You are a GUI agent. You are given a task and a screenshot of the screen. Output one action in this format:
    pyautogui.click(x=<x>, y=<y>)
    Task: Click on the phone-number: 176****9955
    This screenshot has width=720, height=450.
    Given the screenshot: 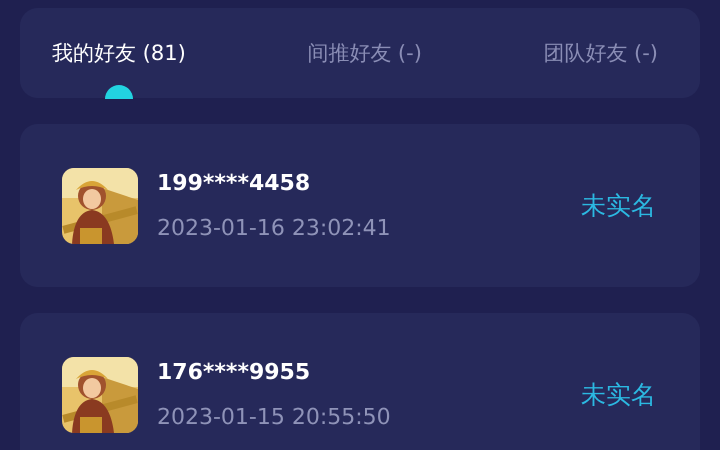 What is the action you would take?
    pyautogui.click(x=234, y=372)
    